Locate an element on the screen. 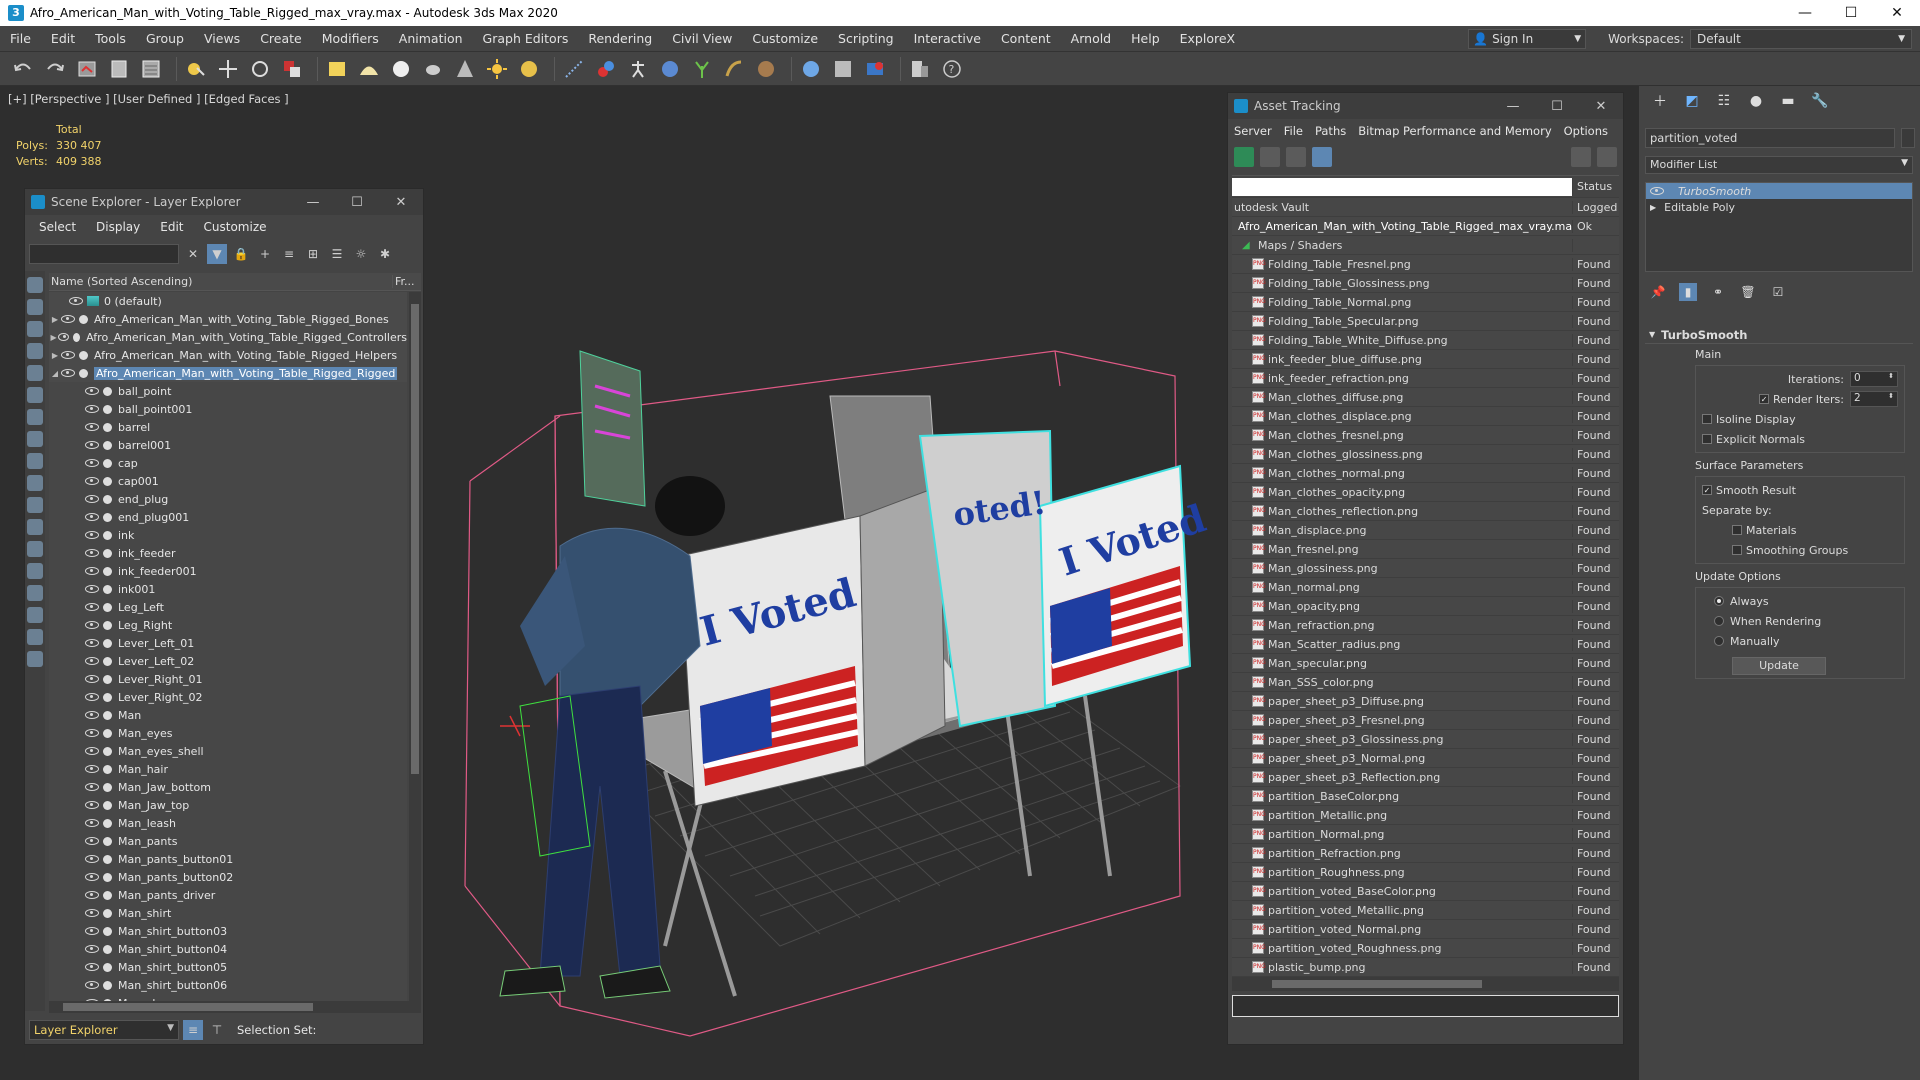 The width and height of the screenshot is (1920, 1080). object-row: Man_Jaw_bottom is located at coordinates (228, 787).